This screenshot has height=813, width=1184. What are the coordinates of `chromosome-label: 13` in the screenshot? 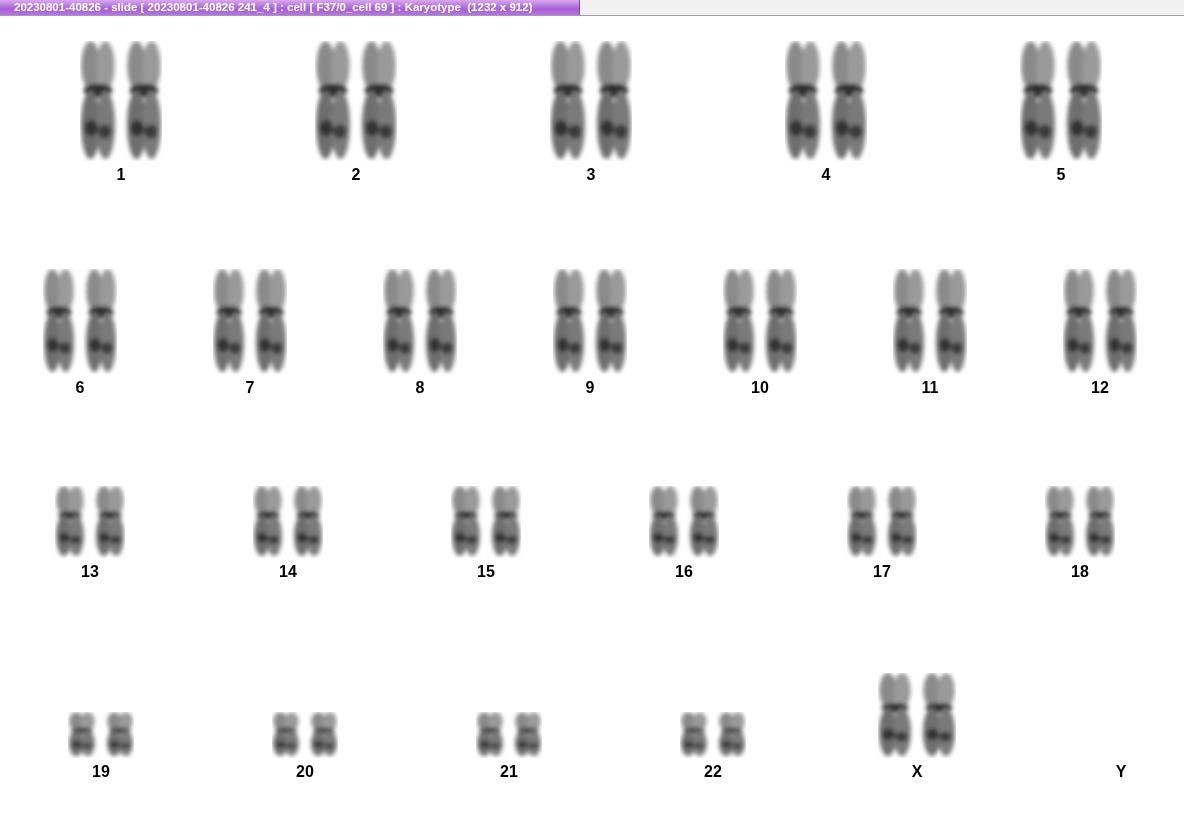 It's located at (90, 572).